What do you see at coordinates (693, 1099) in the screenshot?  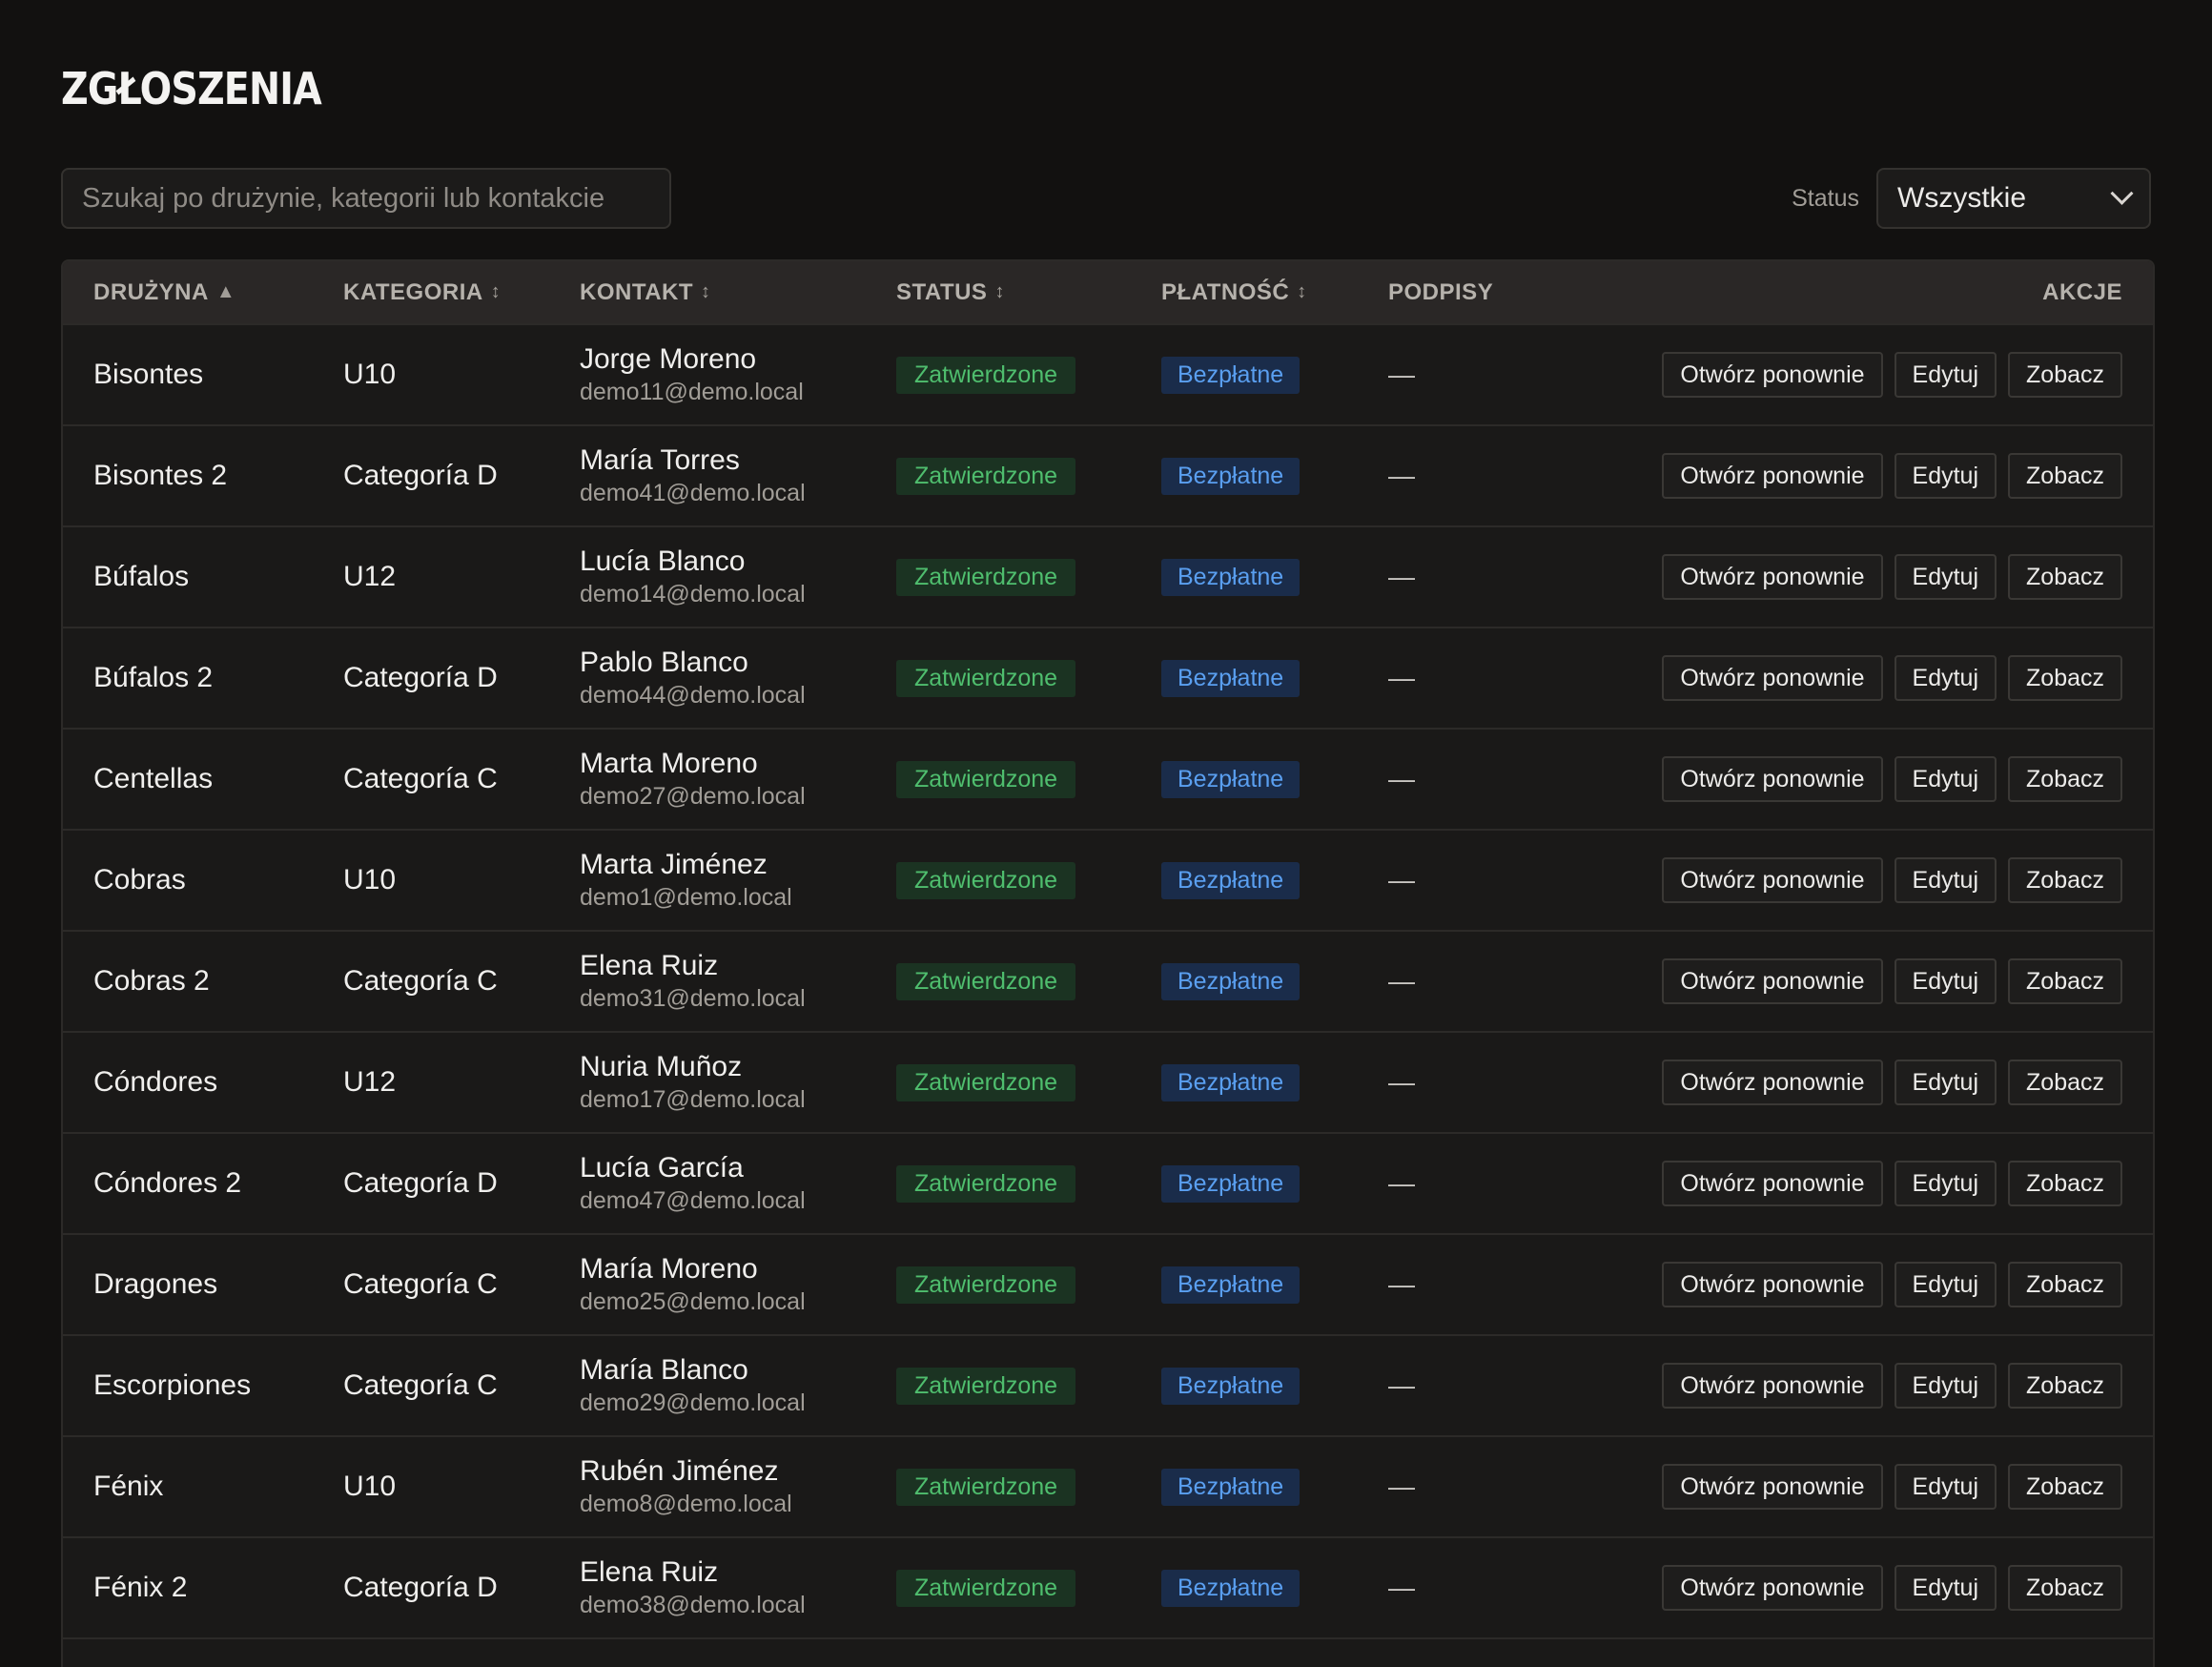 I see `contact-email: demo17@demo.local` at bounding box center [693, 1099].